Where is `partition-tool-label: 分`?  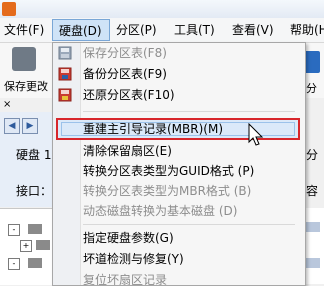 partition-tool-label: 分 is located at coordinates (311, 88).